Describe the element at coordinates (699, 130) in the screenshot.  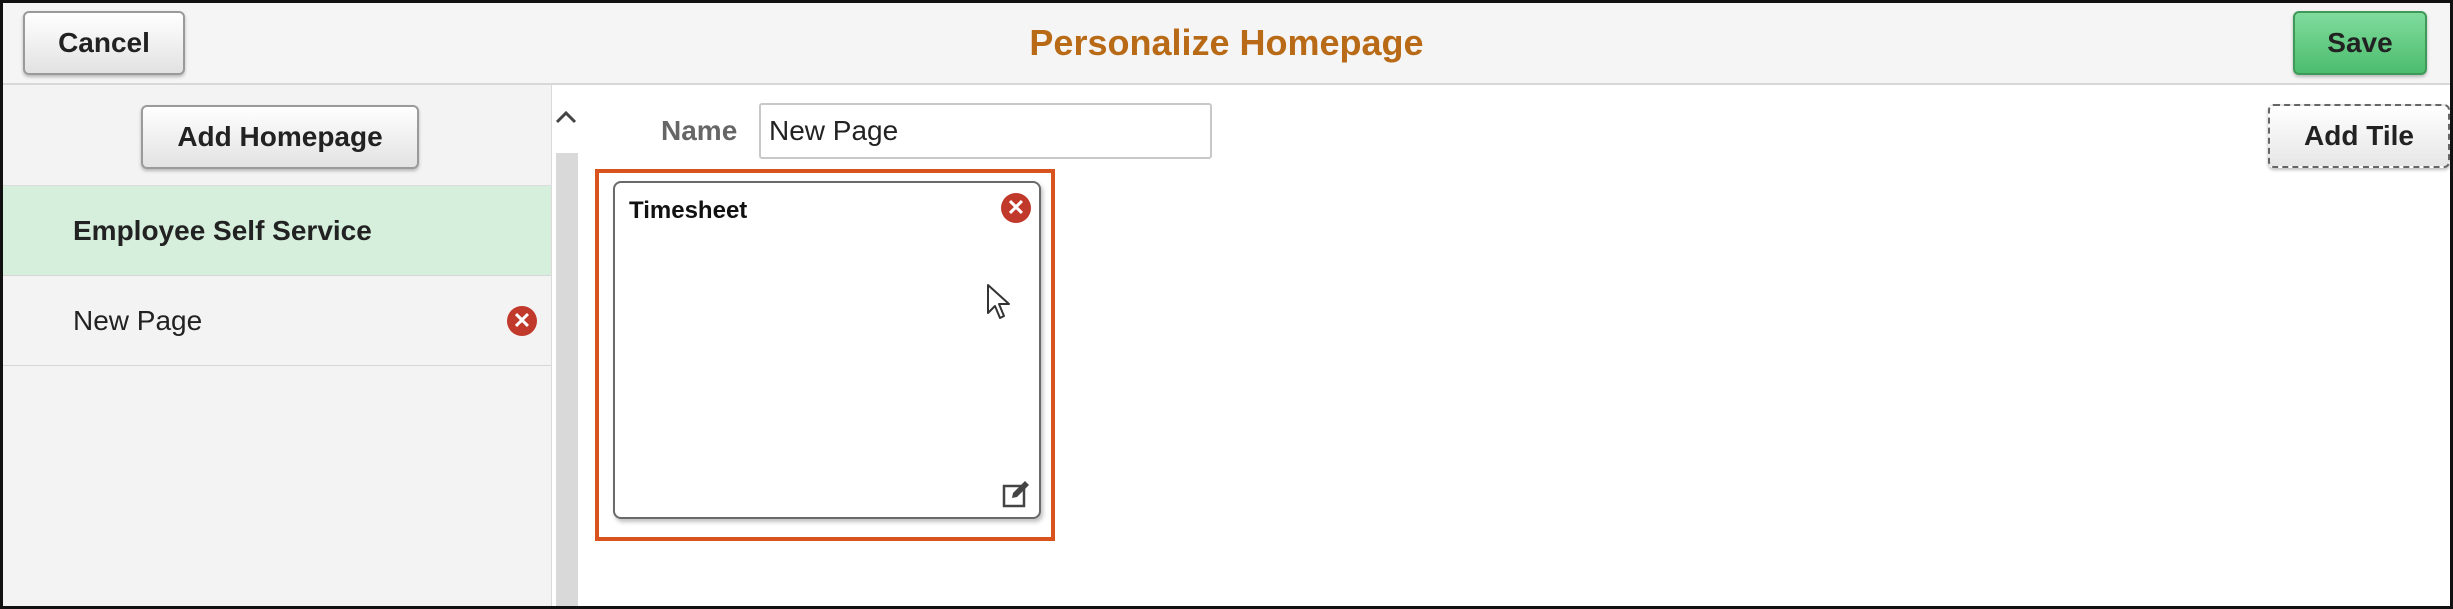
I see `name-label: Name` at that location.